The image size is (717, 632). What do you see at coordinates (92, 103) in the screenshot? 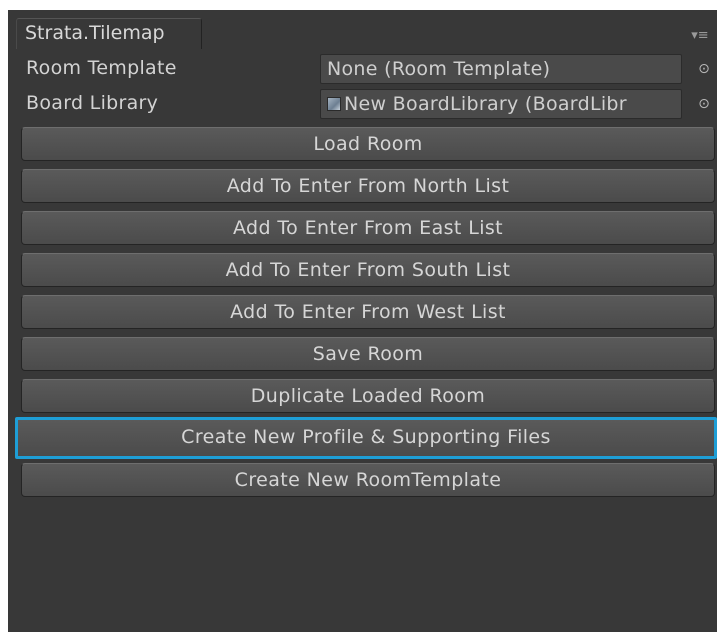
I see `board-library-label: Board Library` at bounding box center [92, 103].